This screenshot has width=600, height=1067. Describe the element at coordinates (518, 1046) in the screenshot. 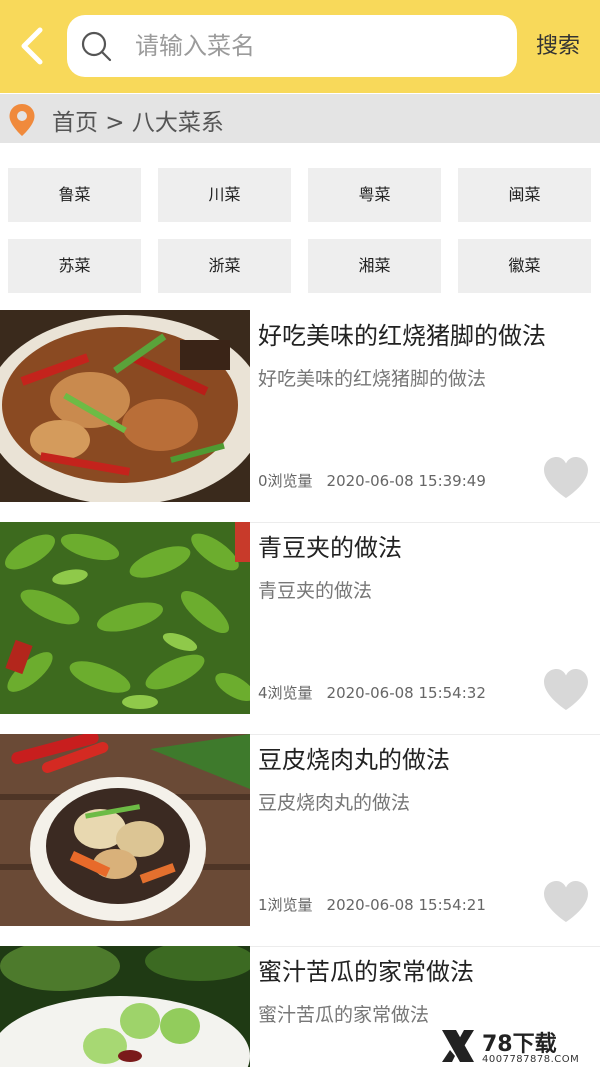

I see `watermark: 78下载 4007787878.COM` at that location.